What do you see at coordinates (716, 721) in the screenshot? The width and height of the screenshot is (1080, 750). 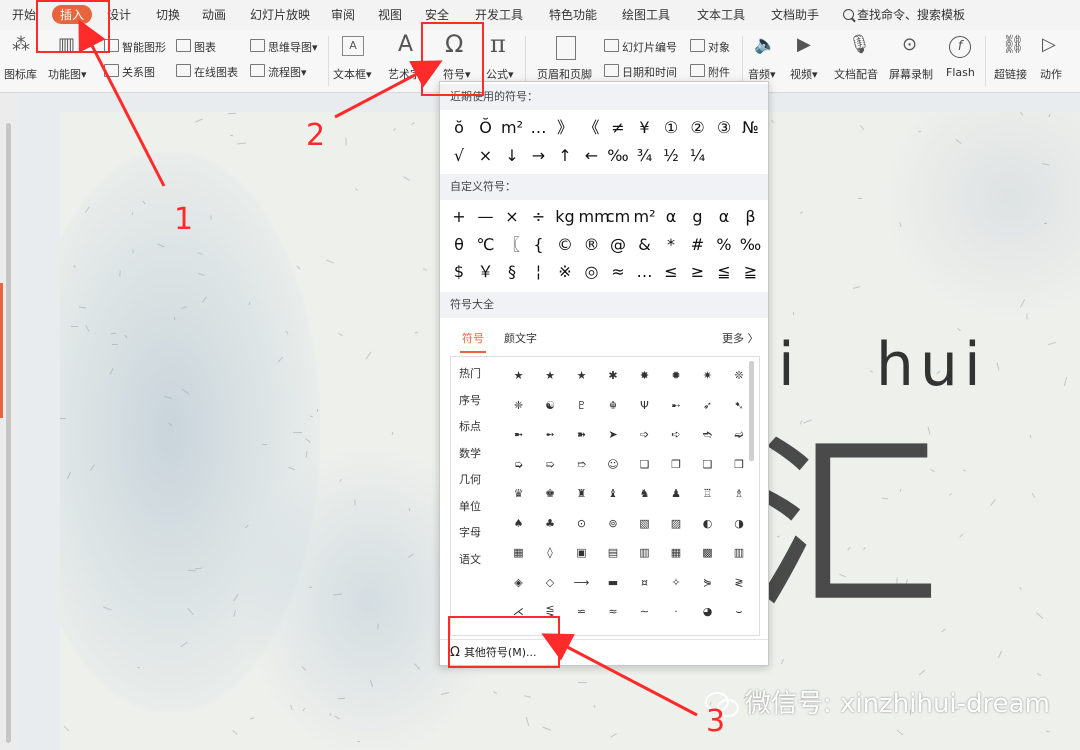 I see `annotation-number-3: 3` at bounding box center [716, 721].